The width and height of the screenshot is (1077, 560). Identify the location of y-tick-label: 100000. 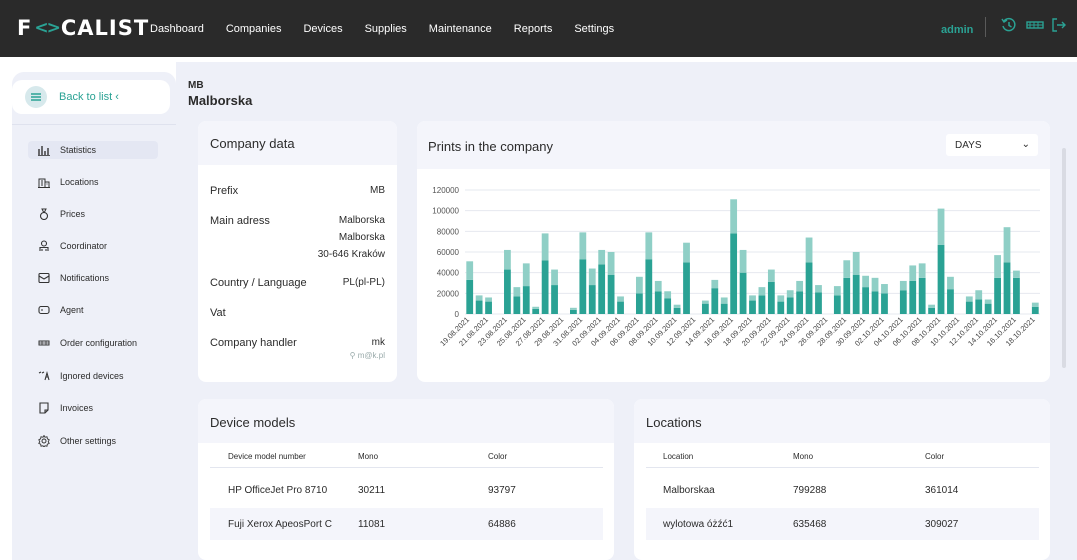
(445, 211).